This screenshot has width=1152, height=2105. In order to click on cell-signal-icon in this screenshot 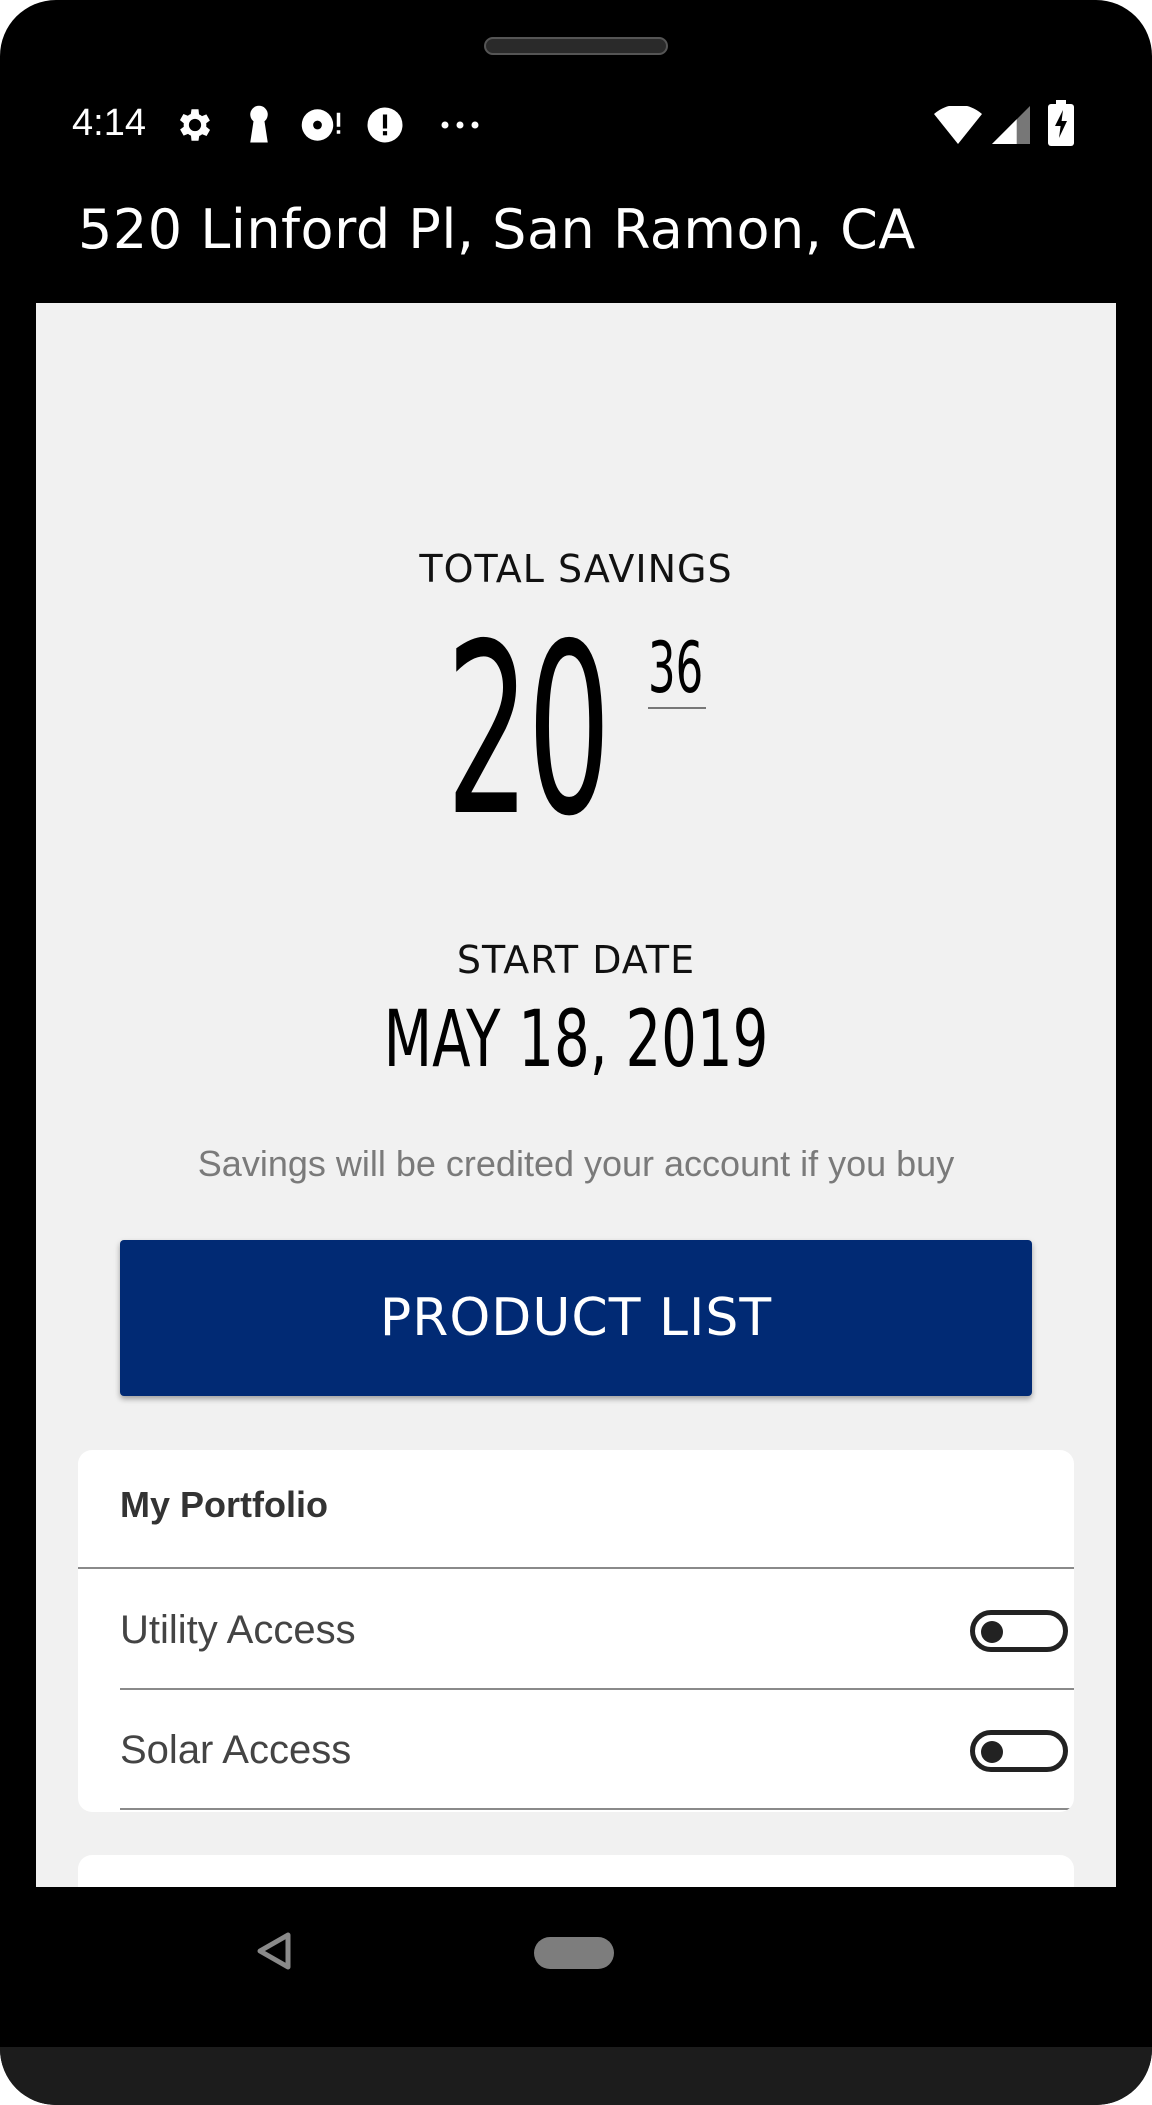, I will do `click(1011, 125)`.